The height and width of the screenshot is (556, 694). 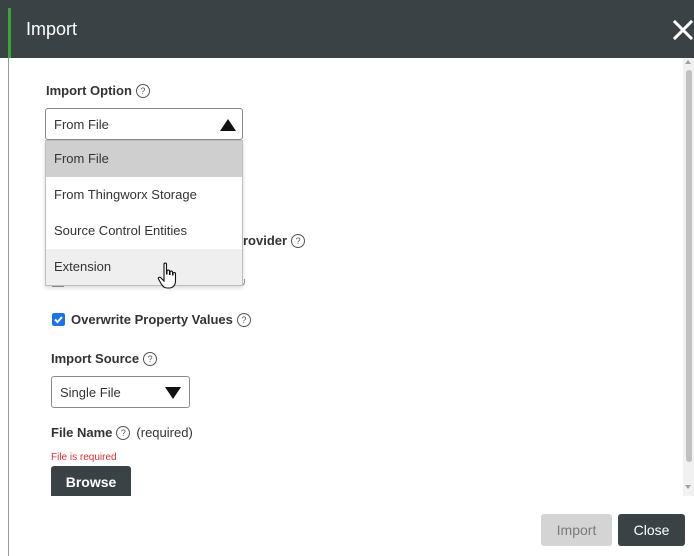 What do you see at coordinates (173, 393) in the screenshot?
I see `dropdown-triangle-icon` at bounding box center [173, 393].